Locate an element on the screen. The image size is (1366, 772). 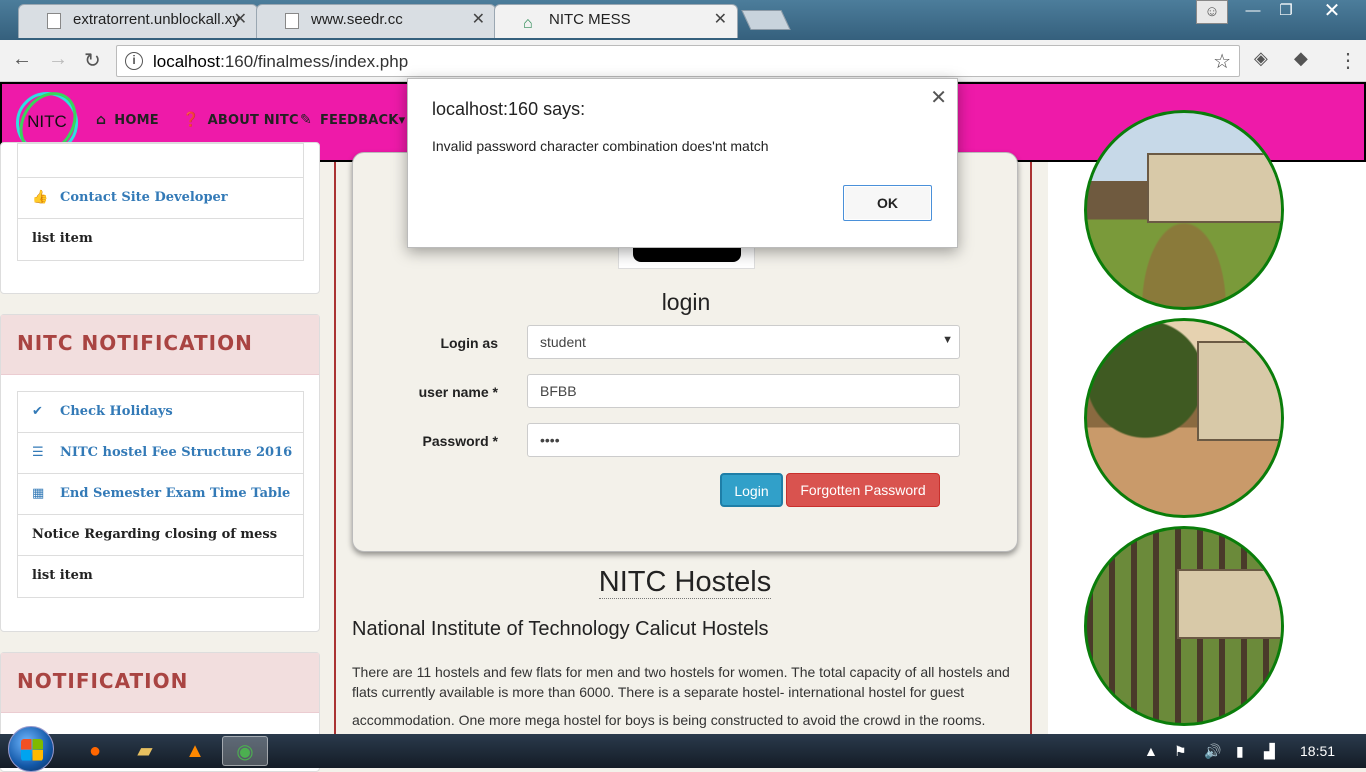
browser-tab-extratorrent: extratorrent.unblockall.xy ✕ is located at coordinates (138, 21).